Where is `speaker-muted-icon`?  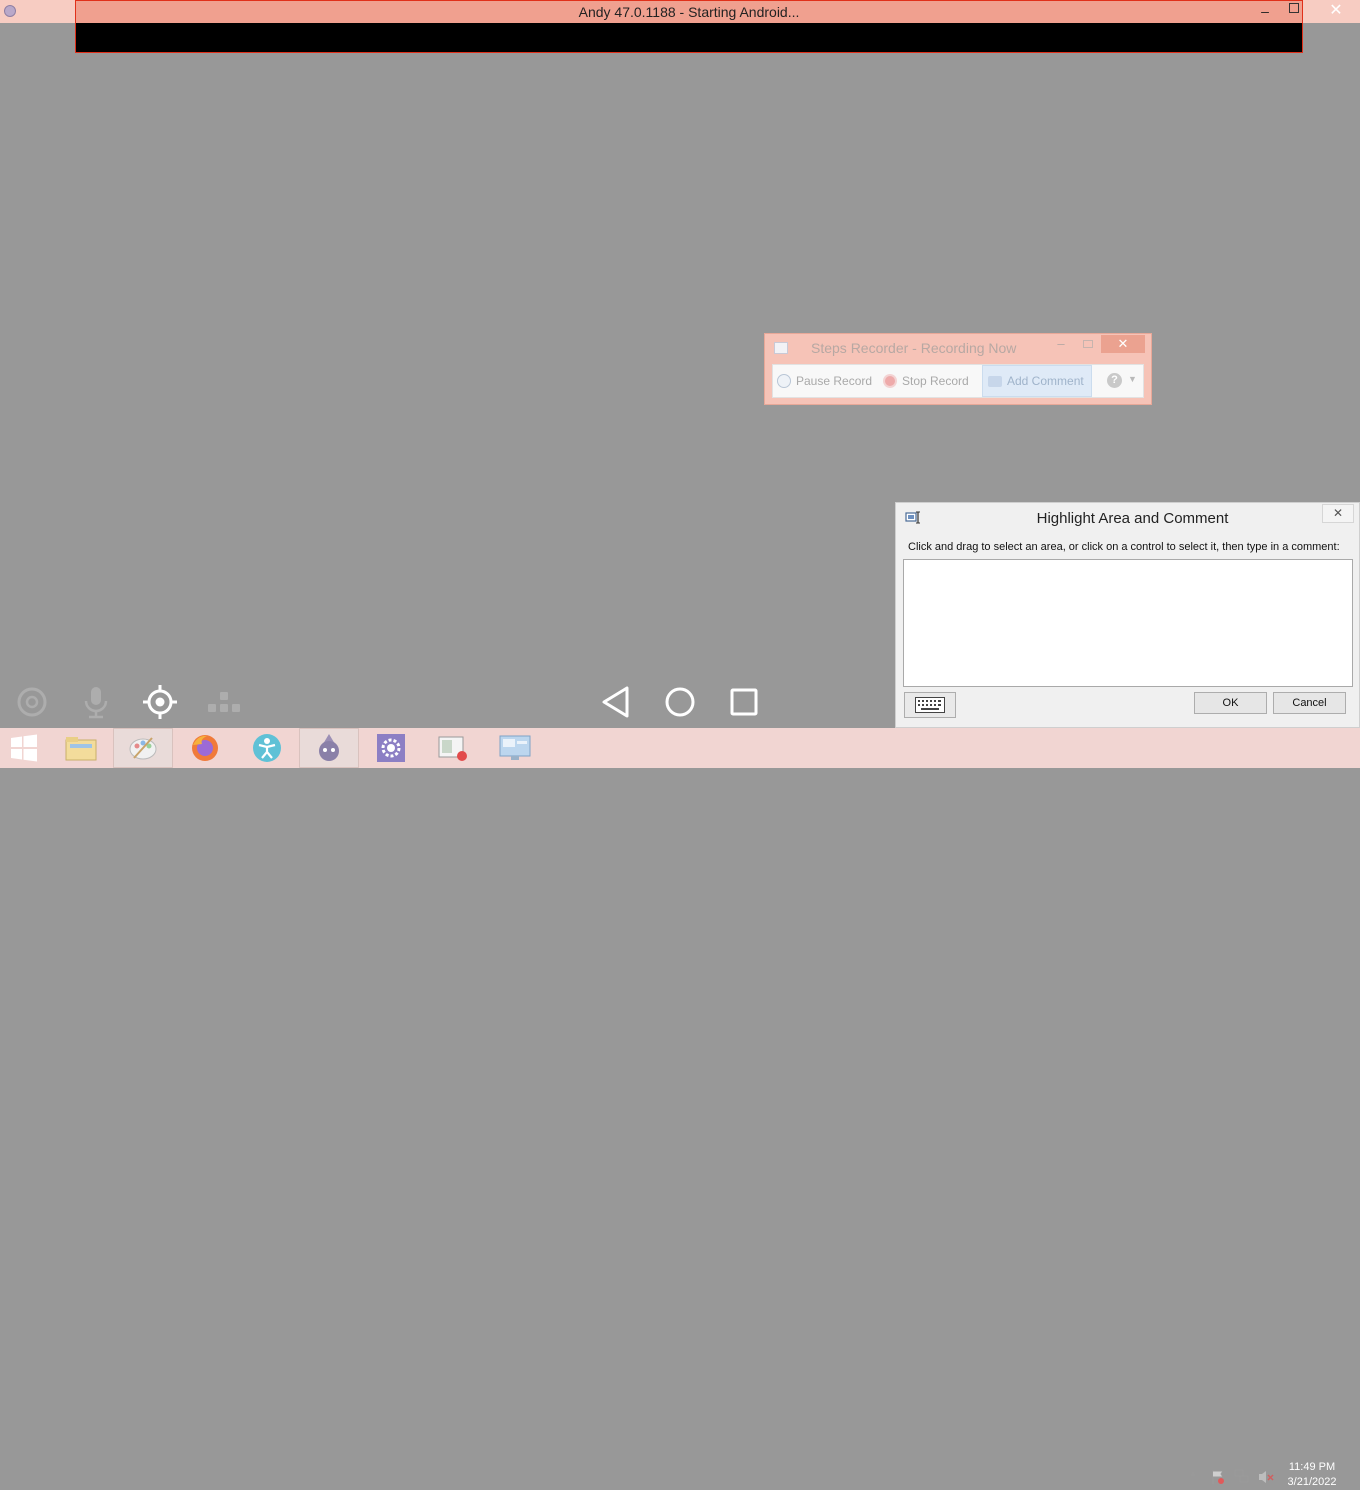
speaker-muted-icon is located at coordinates (1266, 1477).